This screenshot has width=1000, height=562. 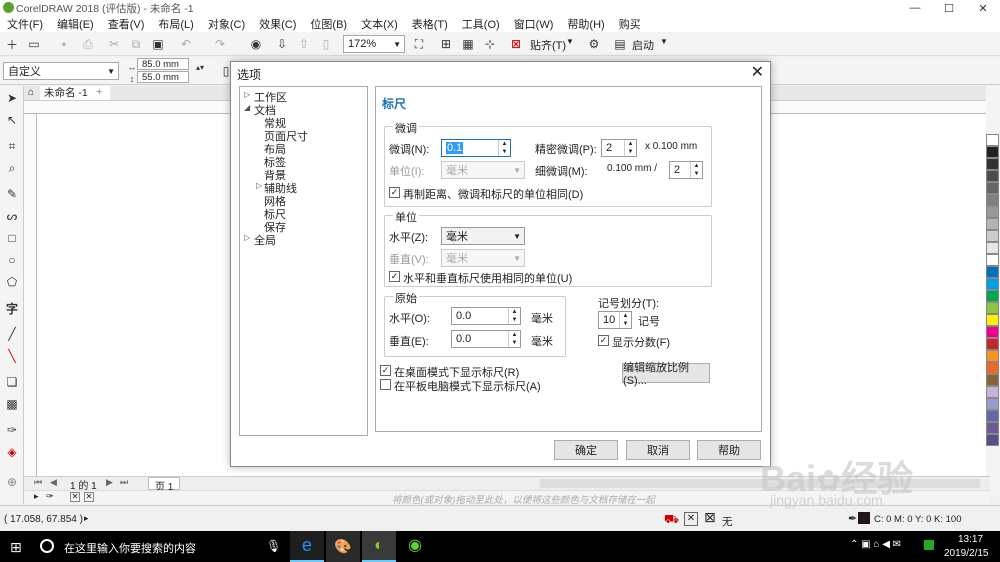 I want to click on spin-icon: ▴▾, so click(x=200, y=67).